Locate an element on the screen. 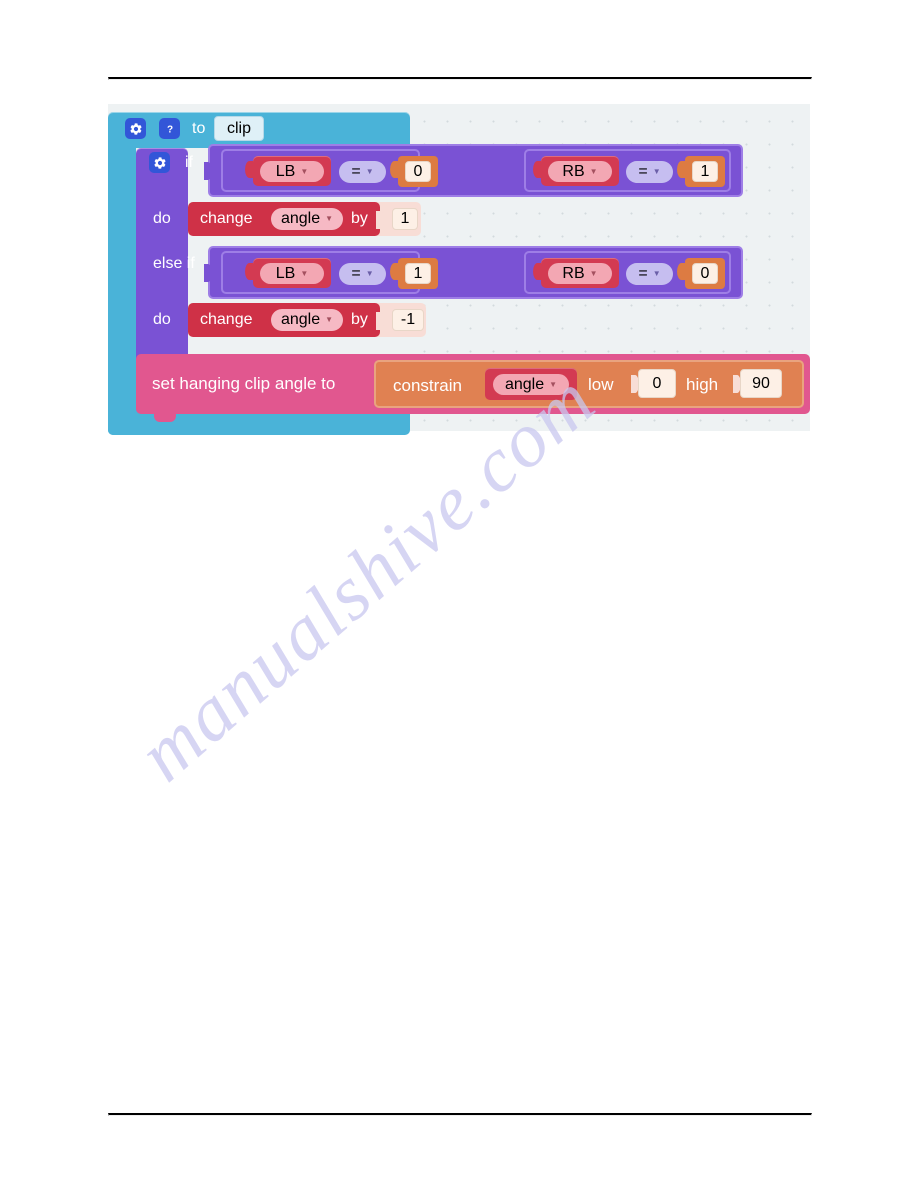  setter-label: set hanging clip angle to is located at coordinates (244, 383).